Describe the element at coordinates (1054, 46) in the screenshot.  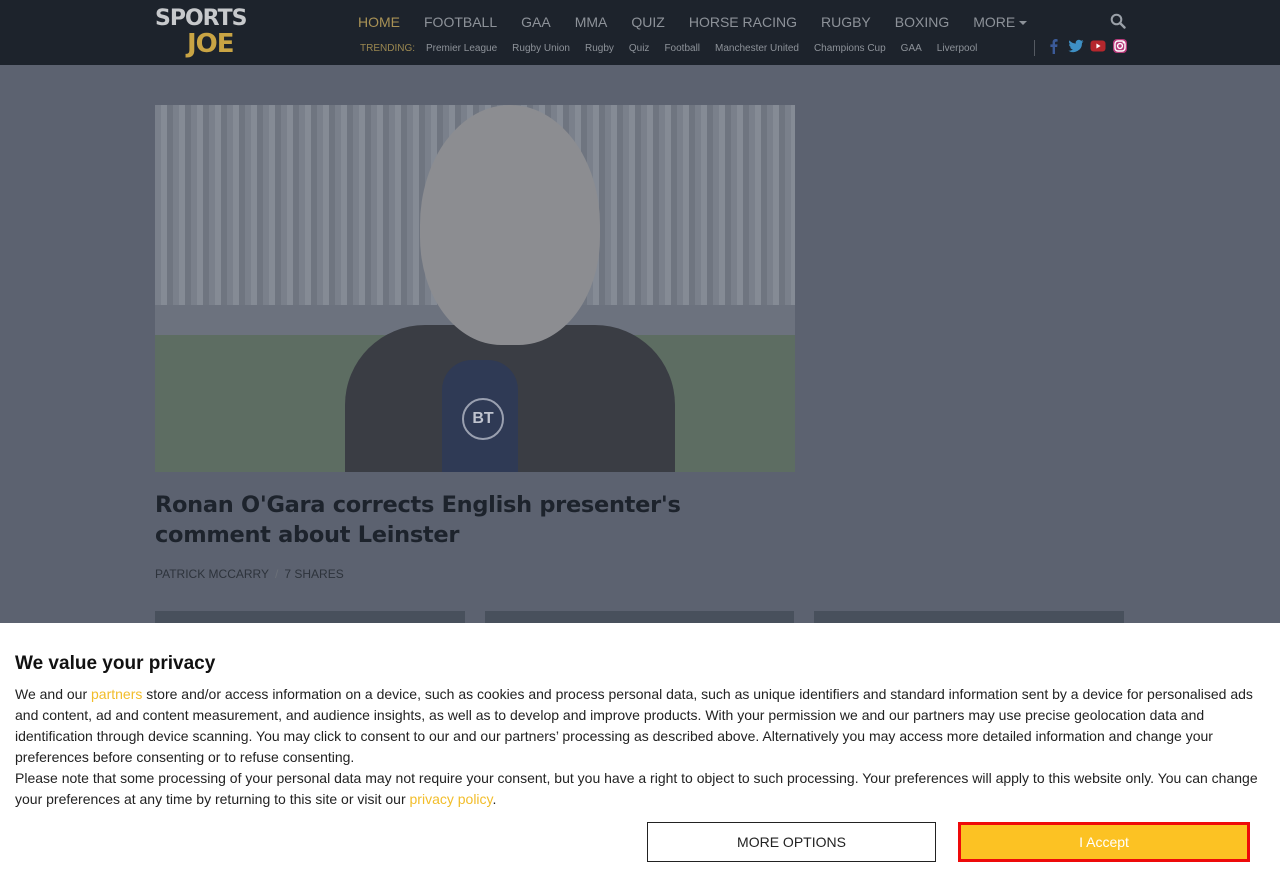
I see `facebook-icon` at that location.